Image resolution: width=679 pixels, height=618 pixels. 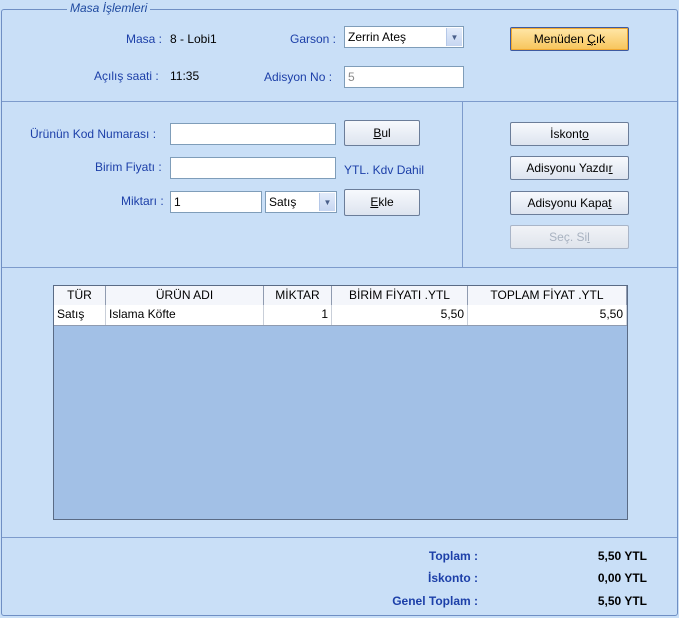 I want to click on kapat-accel: t, so click(x=610, y=203).